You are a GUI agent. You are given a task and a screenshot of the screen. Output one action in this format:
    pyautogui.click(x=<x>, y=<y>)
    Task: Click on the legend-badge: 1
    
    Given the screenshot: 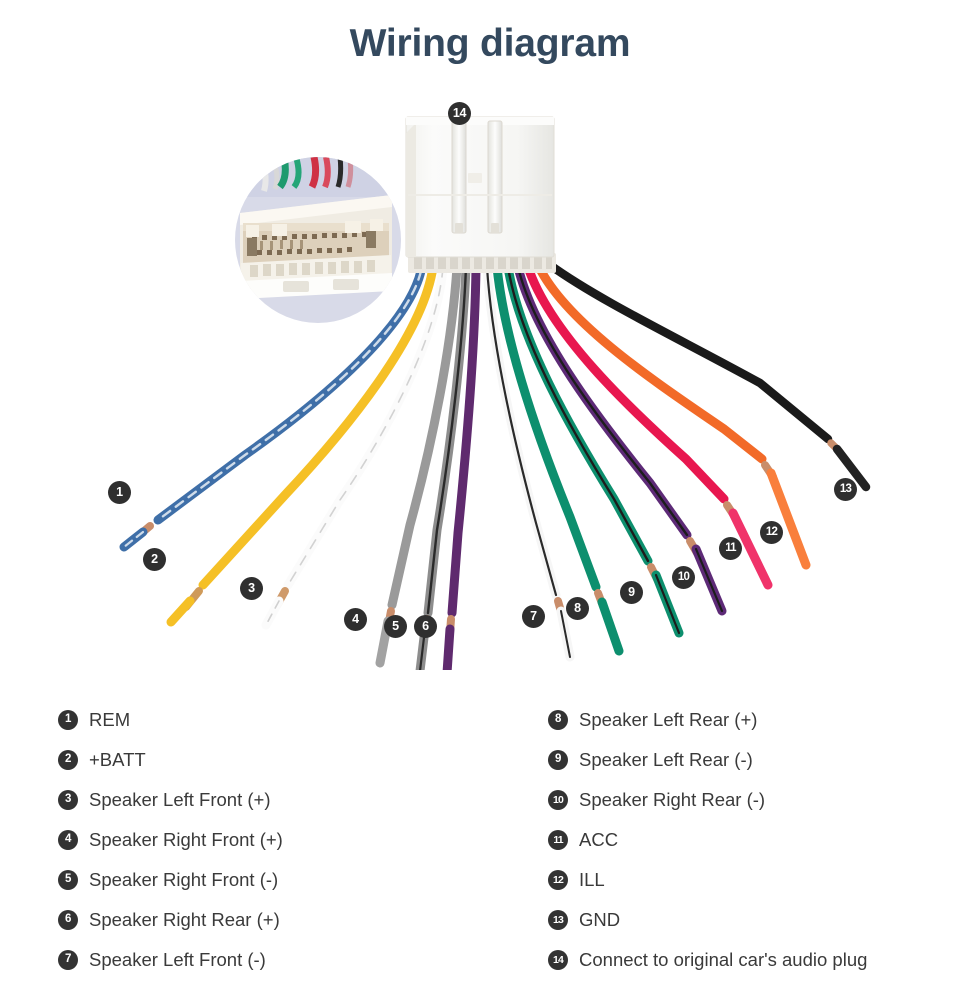 What is the action you would take?
    pyautogui.click(x=68, y=720)
    